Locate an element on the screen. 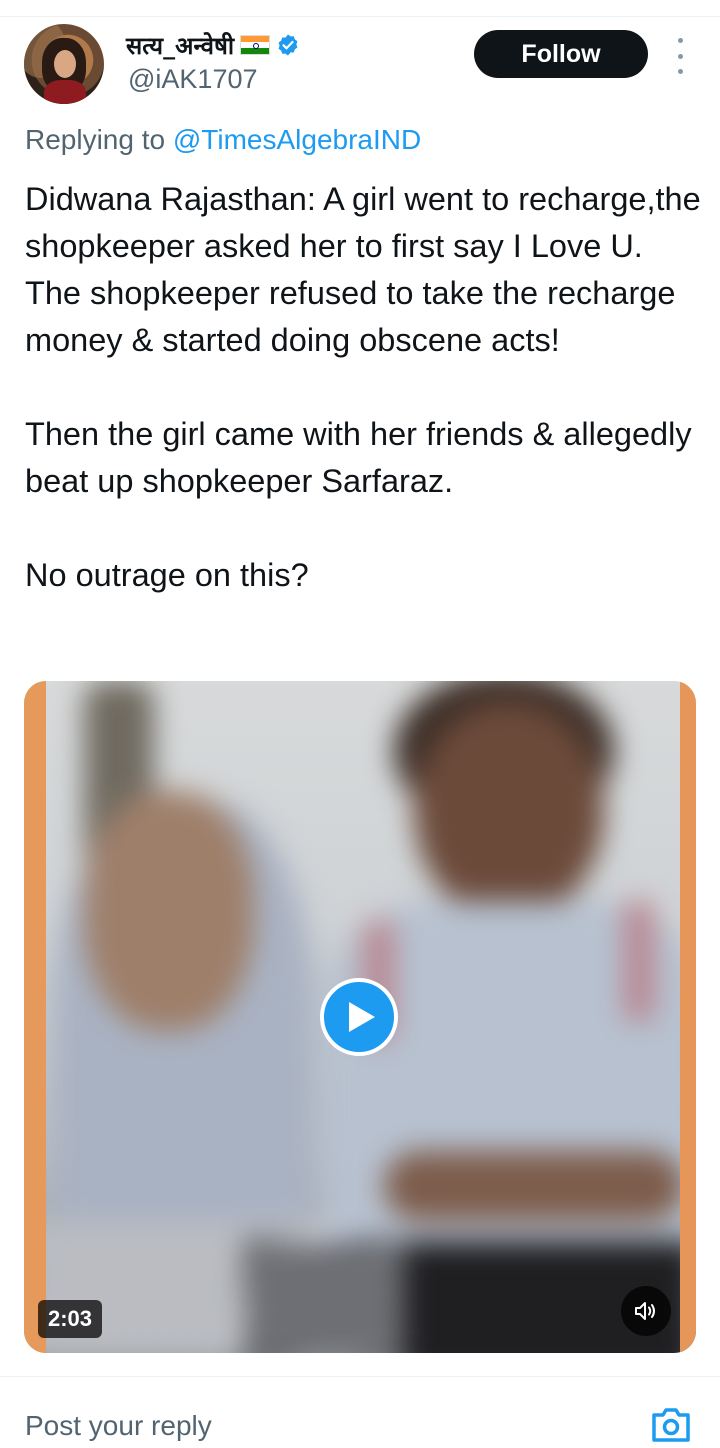  reply-divider is located at coordinates (360, 1376).